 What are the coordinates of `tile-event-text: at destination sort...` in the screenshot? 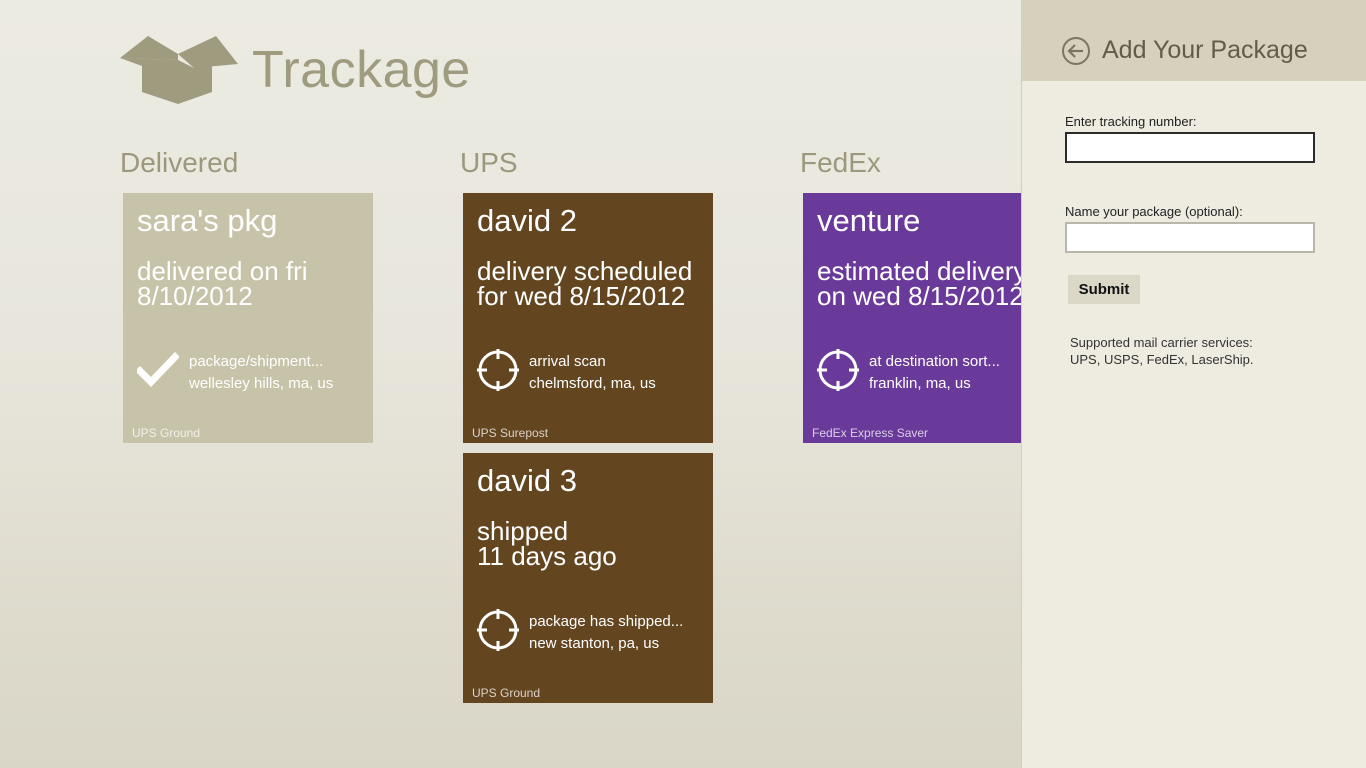 It's located at (934, 361).